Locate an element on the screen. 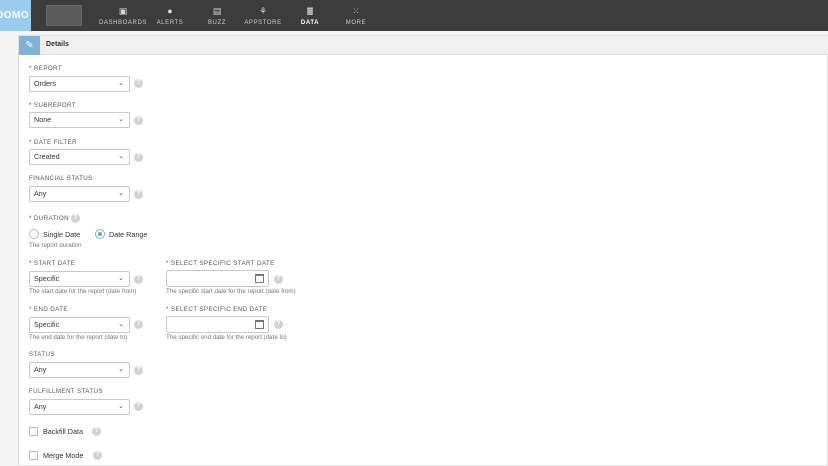 The image size is (828, 466). subreport-label: * SUBREPORT is located at coordinates (52, 105).